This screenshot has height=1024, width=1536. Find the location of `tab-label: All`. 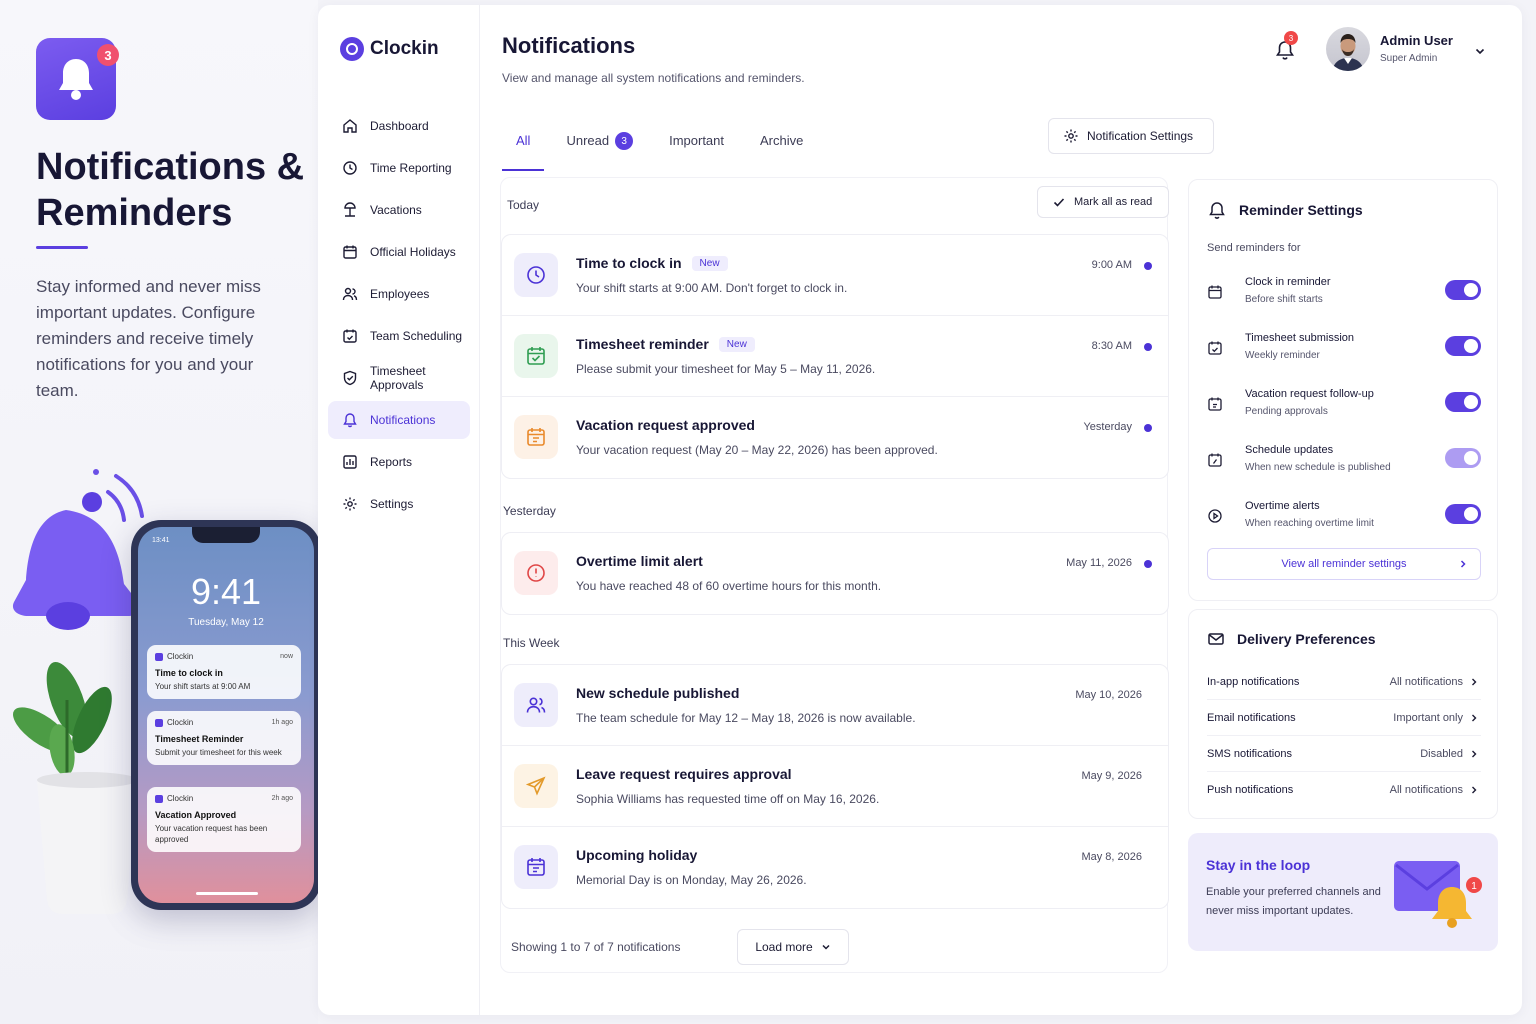

tab-label: All is located at coordinates (523, 140).